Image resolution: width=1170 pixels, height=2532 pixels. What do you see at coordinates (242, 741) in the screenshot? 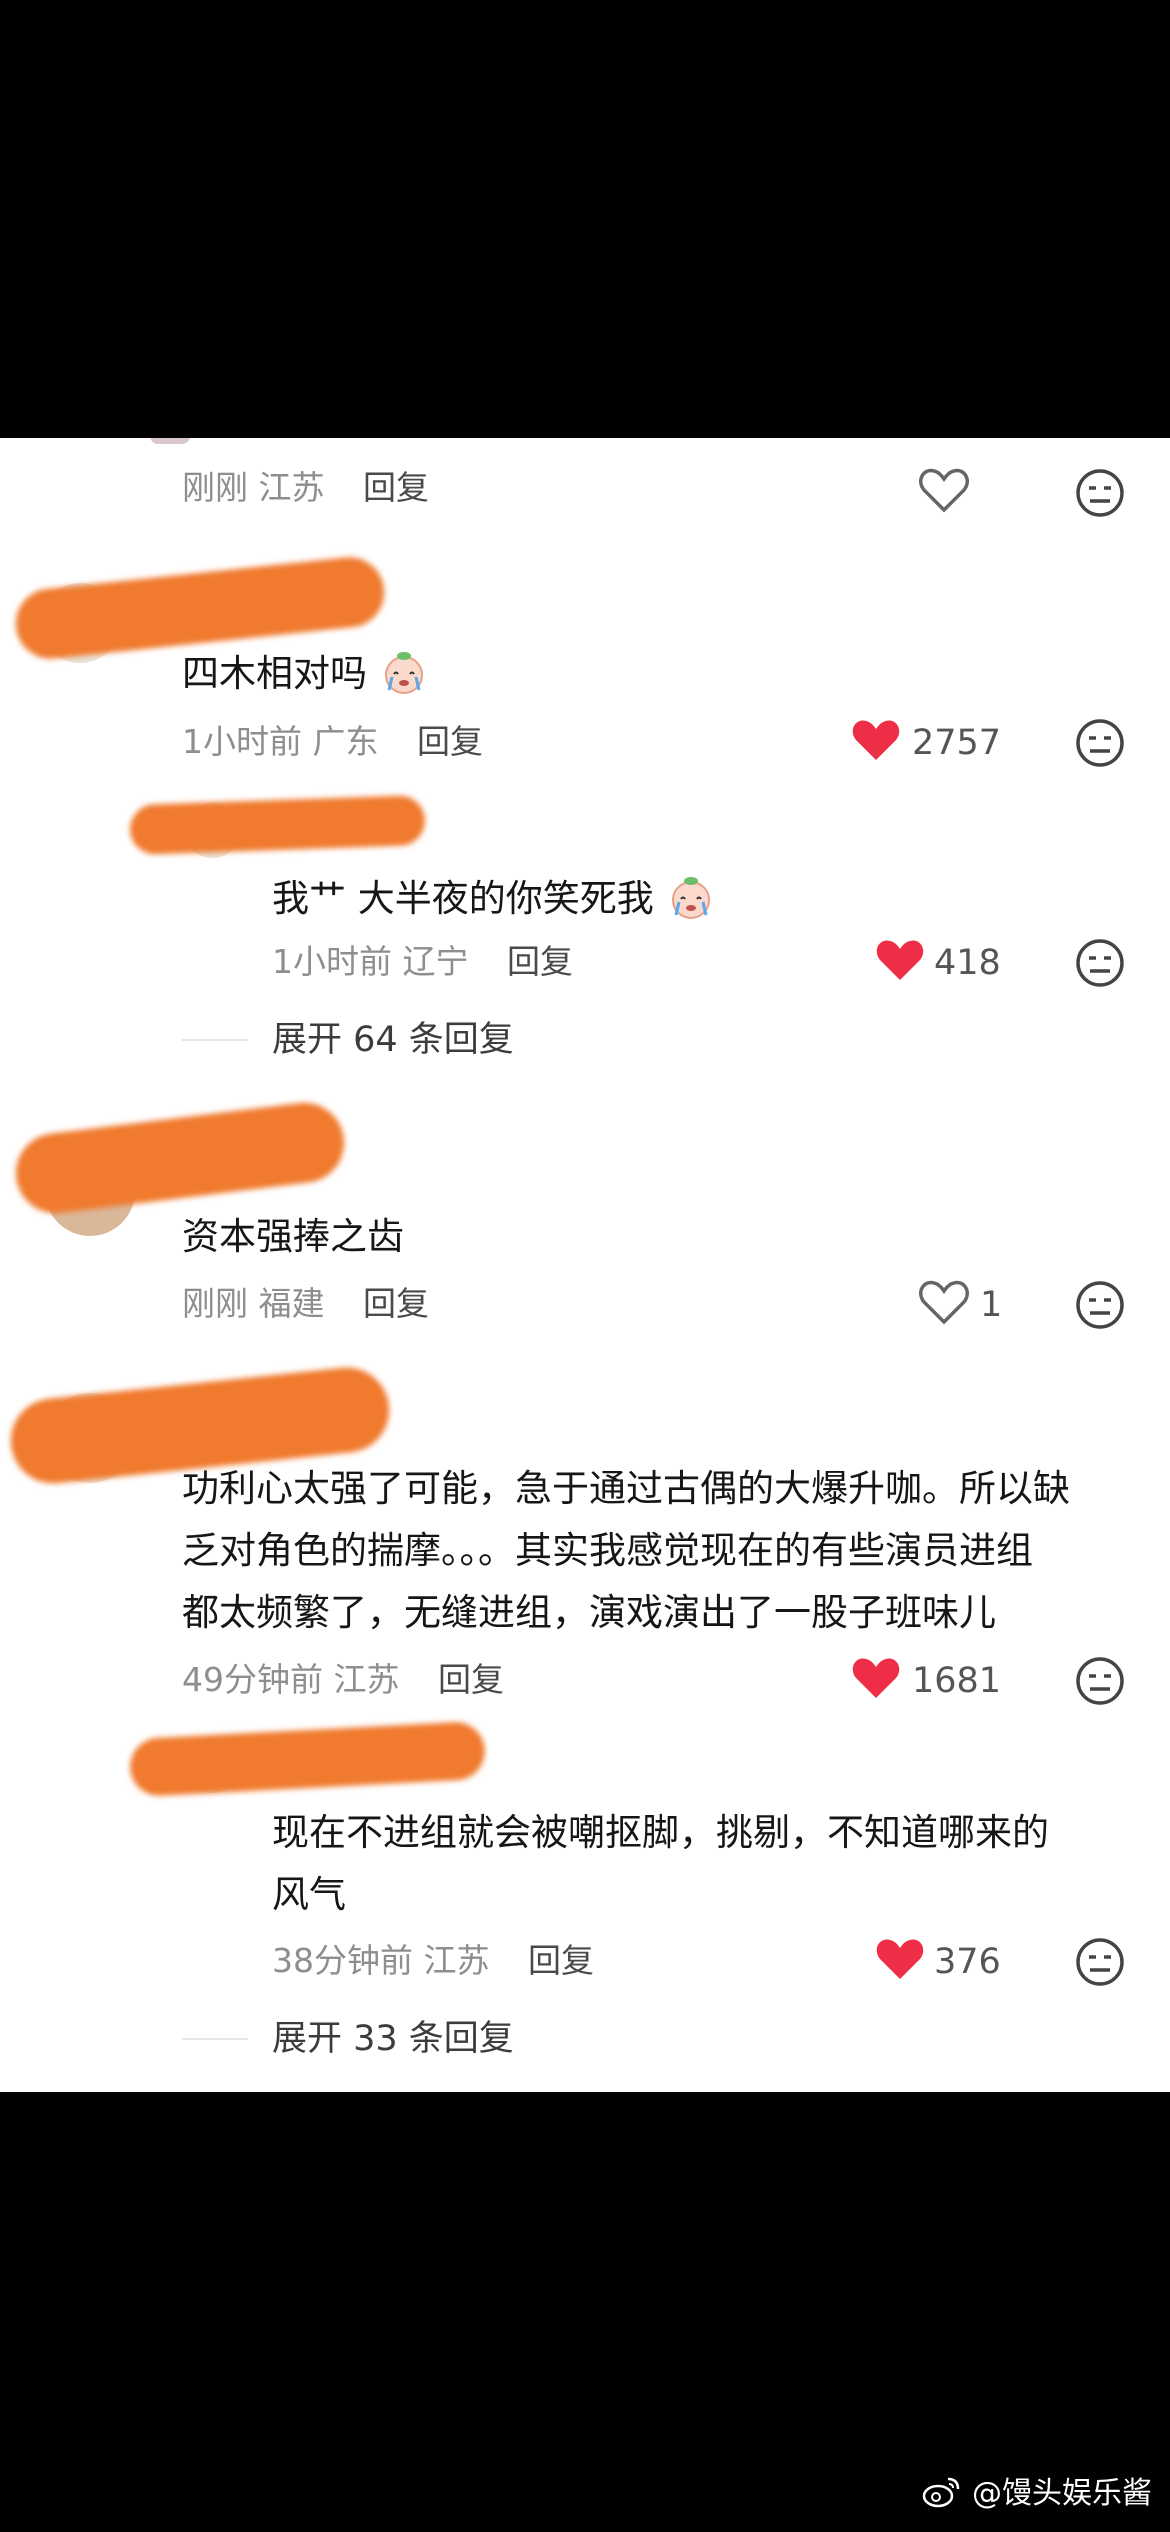
I see `comment-time: 1小时前` at bounding box center [242, 741].